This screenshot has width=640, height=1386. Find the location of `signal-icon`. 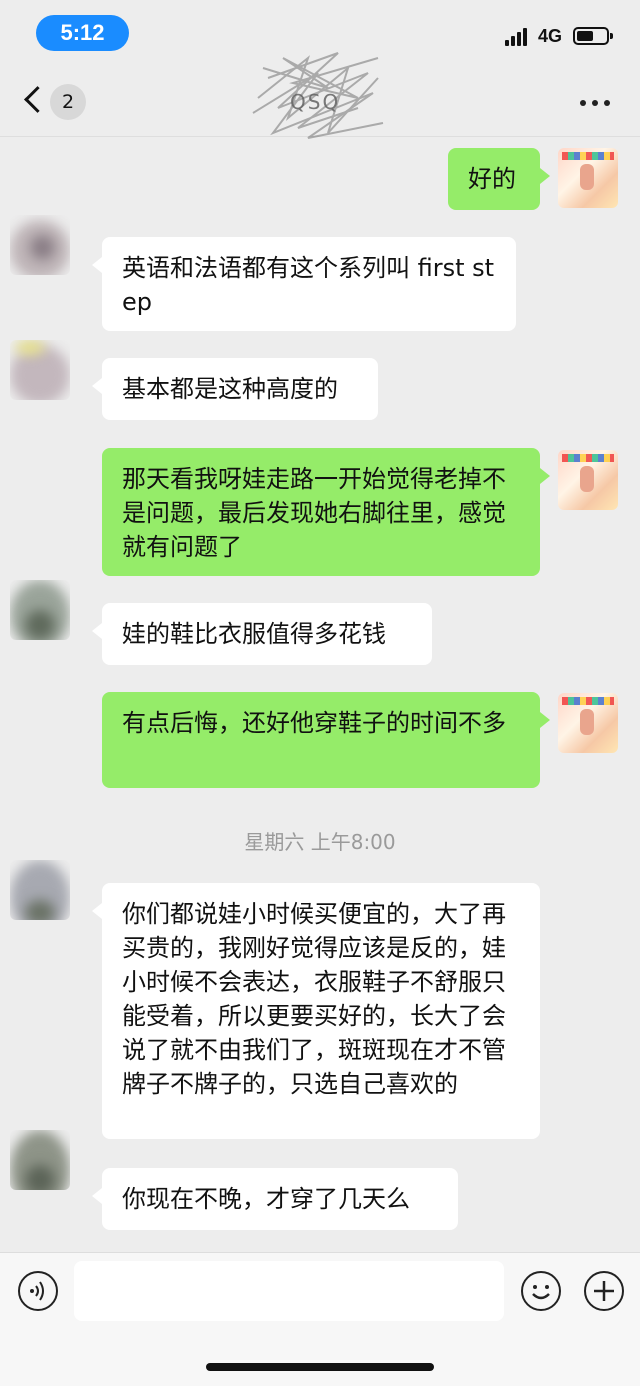

signal-icon is located at coordinates (518, 37).